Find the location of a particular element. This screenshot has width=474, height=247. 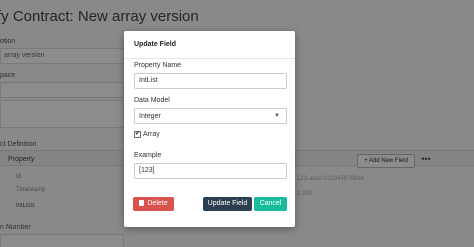

array-checkbox: ✔ is located at coordinates (137, 134).